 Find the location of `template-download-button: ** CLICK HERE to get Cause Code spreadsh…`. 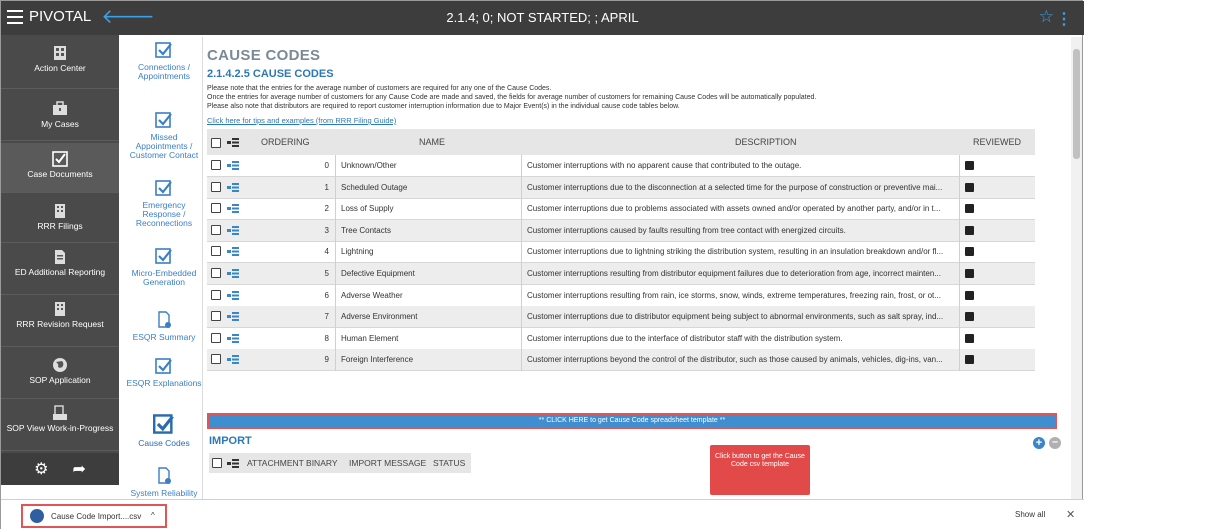

template-download-button: ** CLICK HERE to get Cause Code spreadsh… is located at coordinates (632, 421).